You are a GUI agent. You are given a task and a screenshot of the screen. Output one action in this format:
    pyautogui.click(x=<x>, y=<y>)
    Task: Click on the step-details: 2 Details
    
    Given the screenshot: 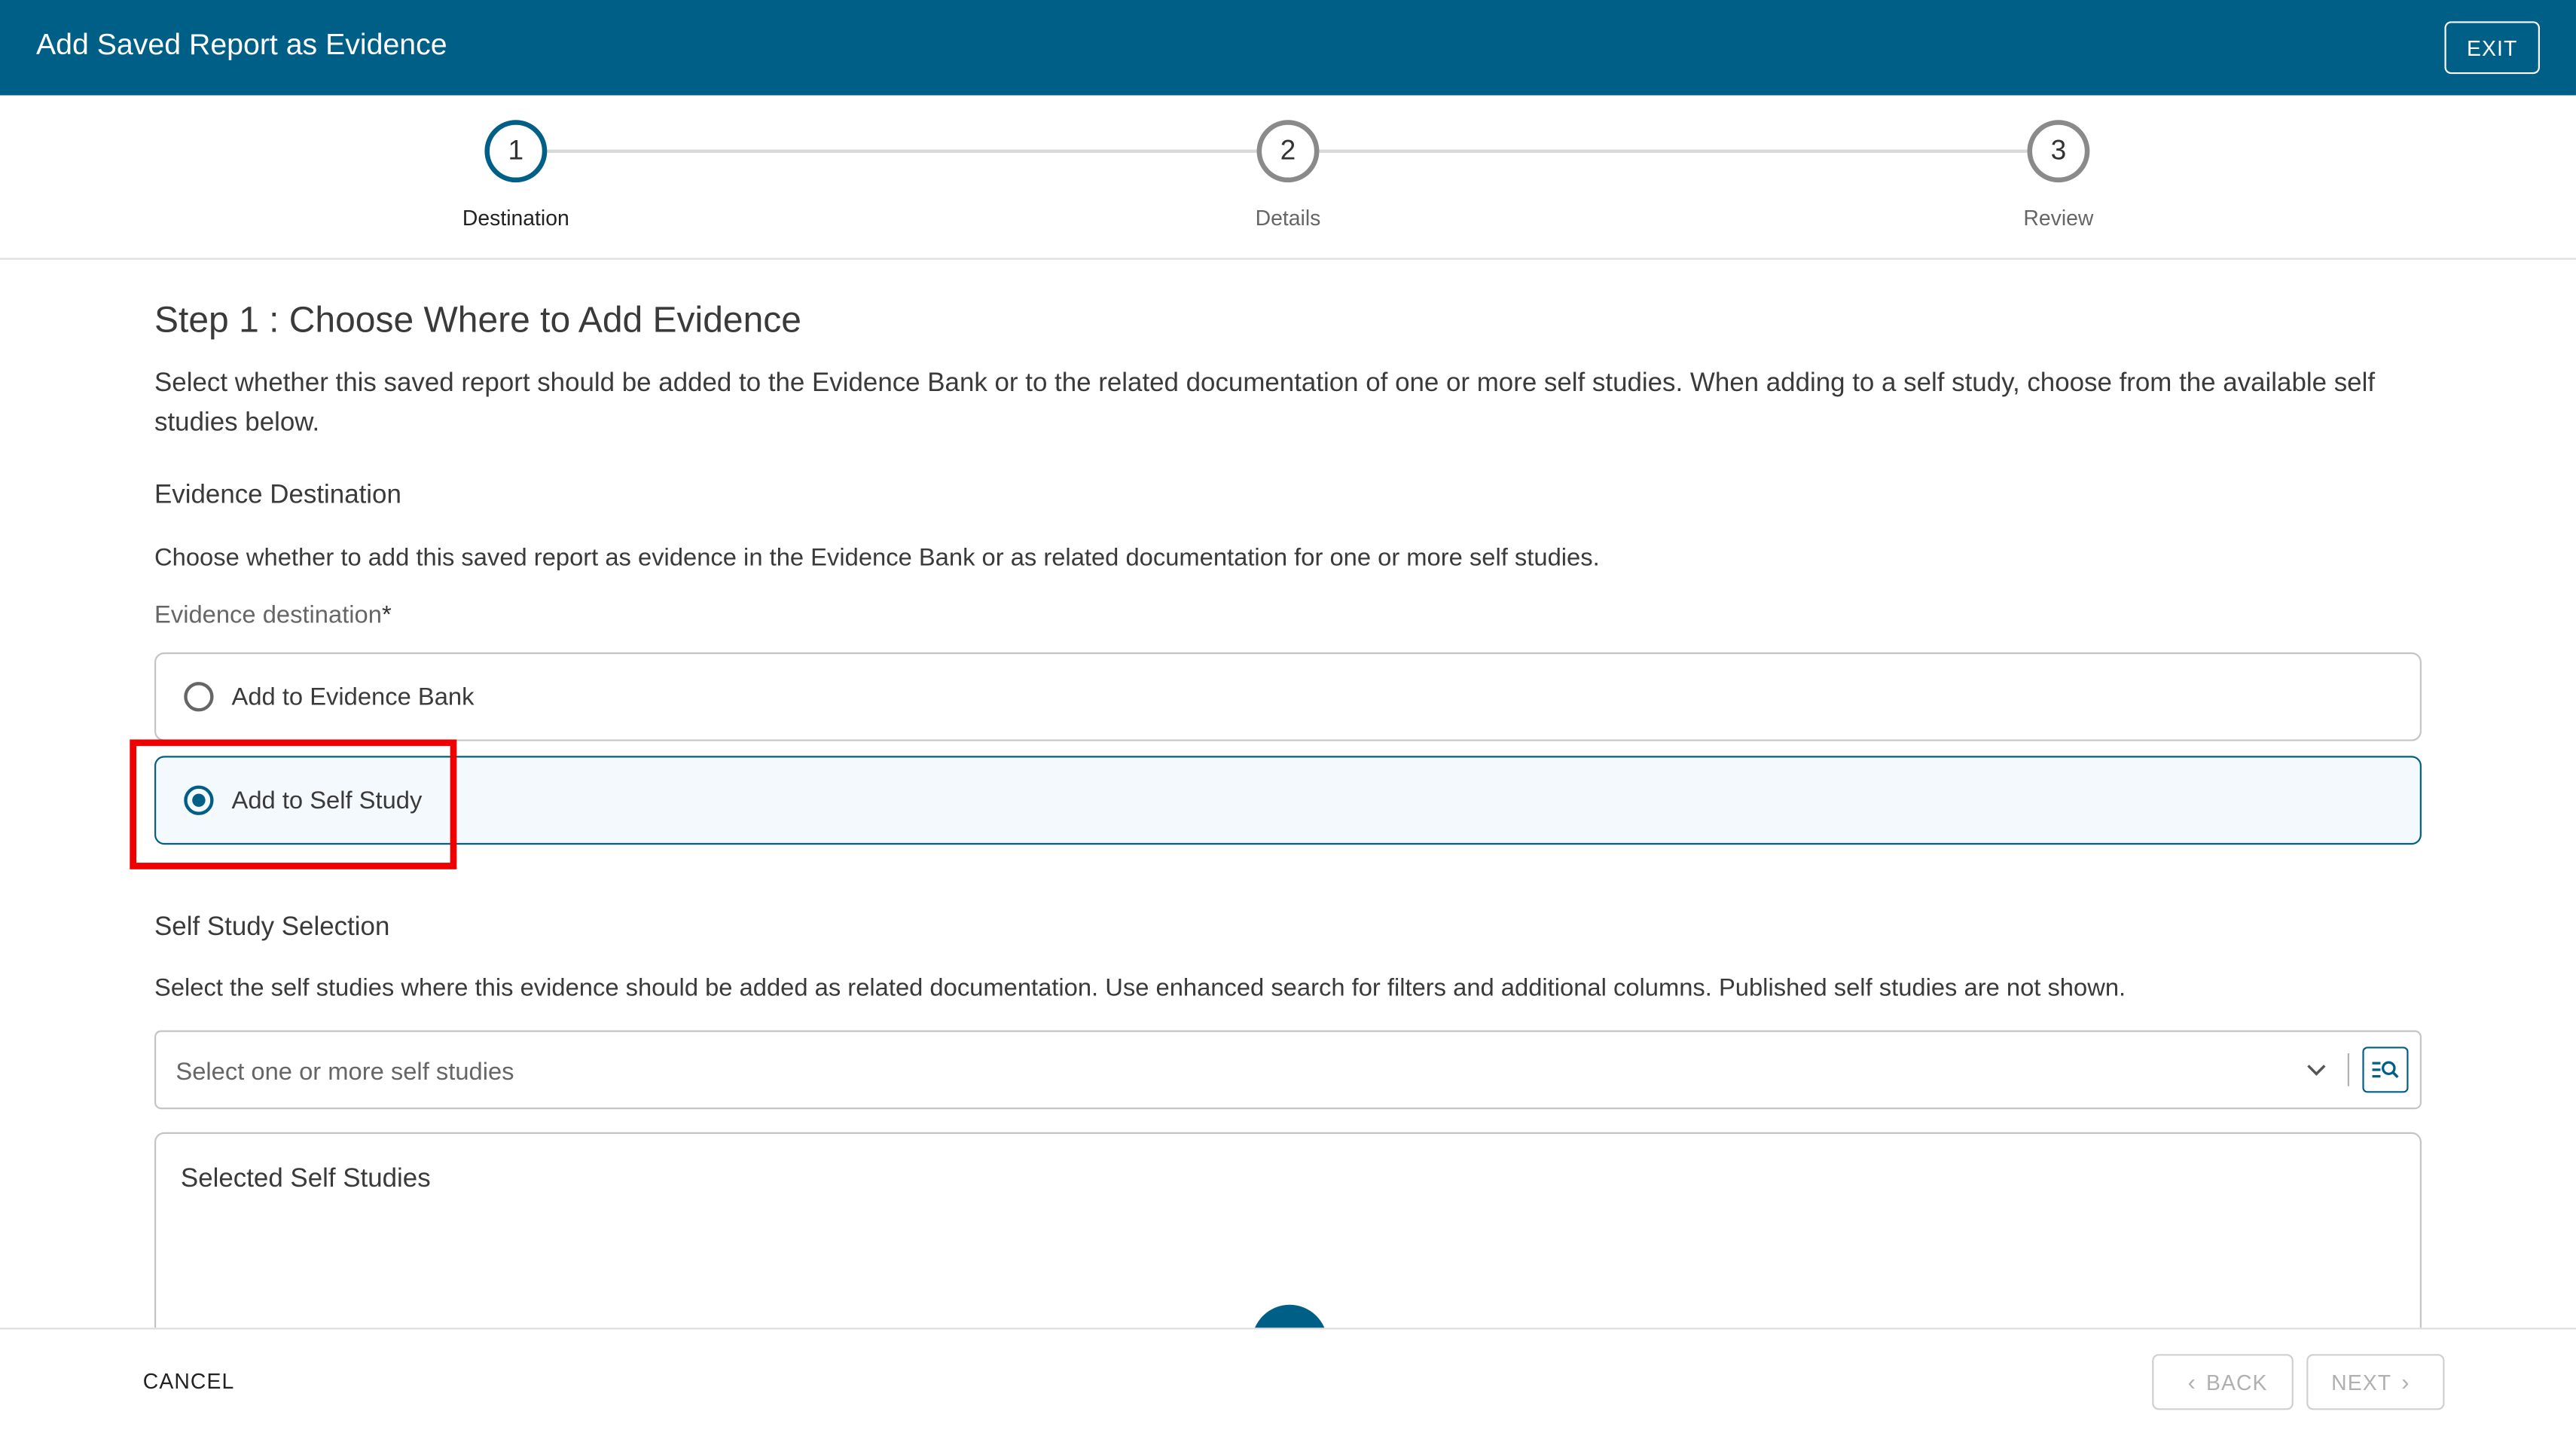 What is the action you would take?
    pyautogui.click(x=1288, y=175)
    